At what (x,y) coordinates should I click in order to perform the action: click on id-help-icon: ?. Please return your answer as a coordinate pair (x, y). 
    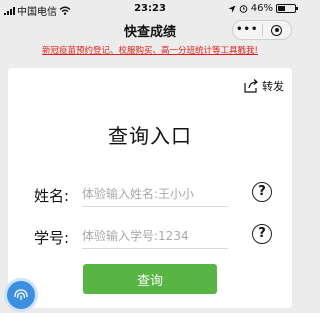
    Looking at the image, I should click on (262, 234).